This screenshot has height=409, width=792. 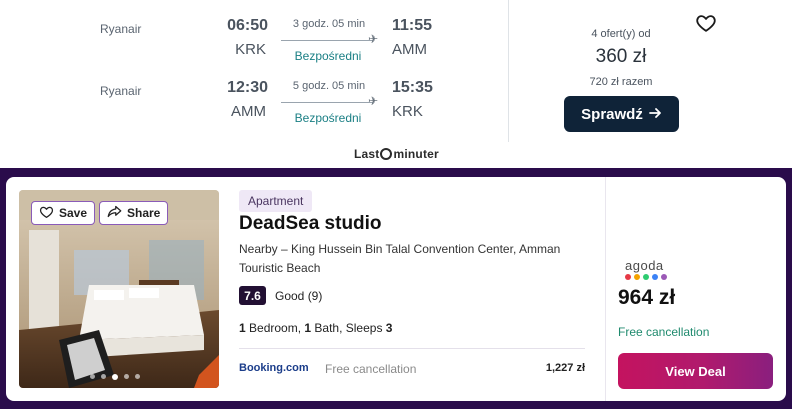 What do you see at coordinates (695, 371) in the screenshot?
I see `view-deal-button: View Deal` at bounding box center [695, 371].